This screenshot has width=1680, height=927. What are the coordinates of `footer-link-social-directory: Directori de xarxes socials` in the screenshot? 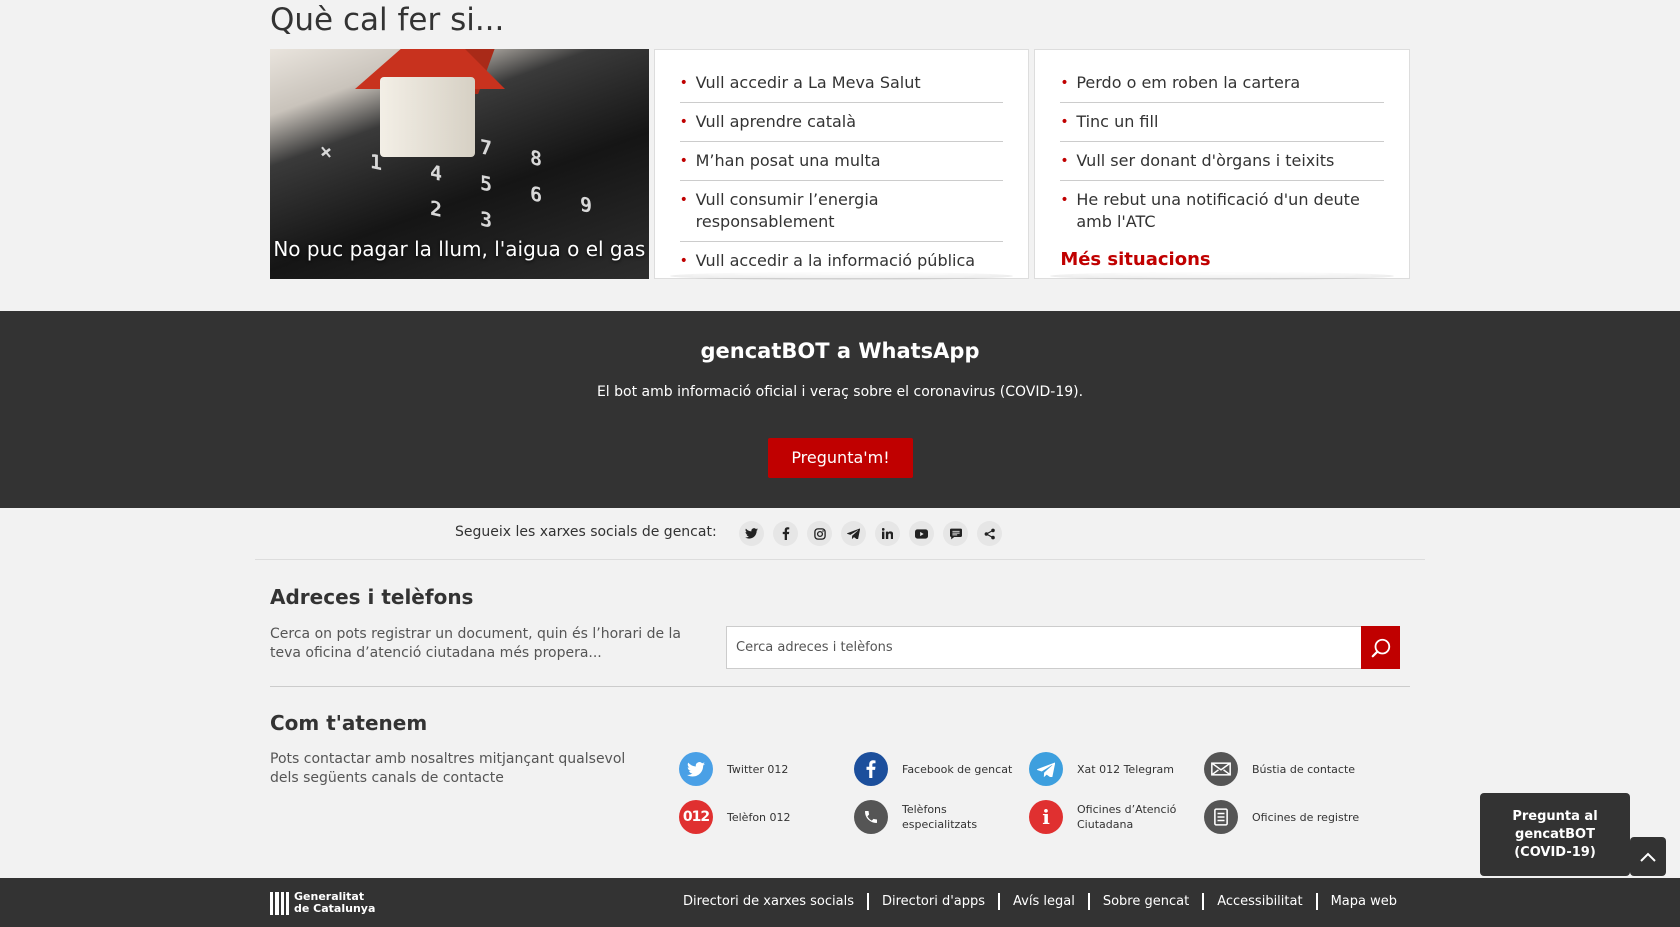 It's located at (769, 901).